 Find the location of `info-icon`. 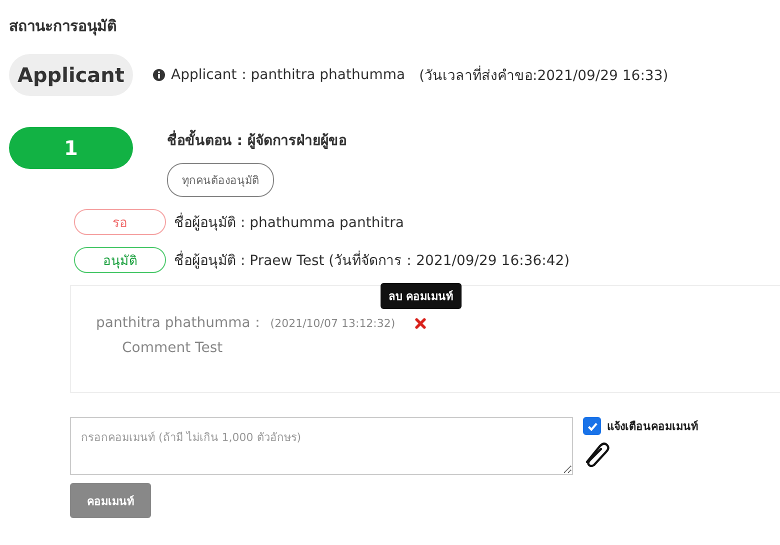

info-icon is located at coordinates (159, 75).